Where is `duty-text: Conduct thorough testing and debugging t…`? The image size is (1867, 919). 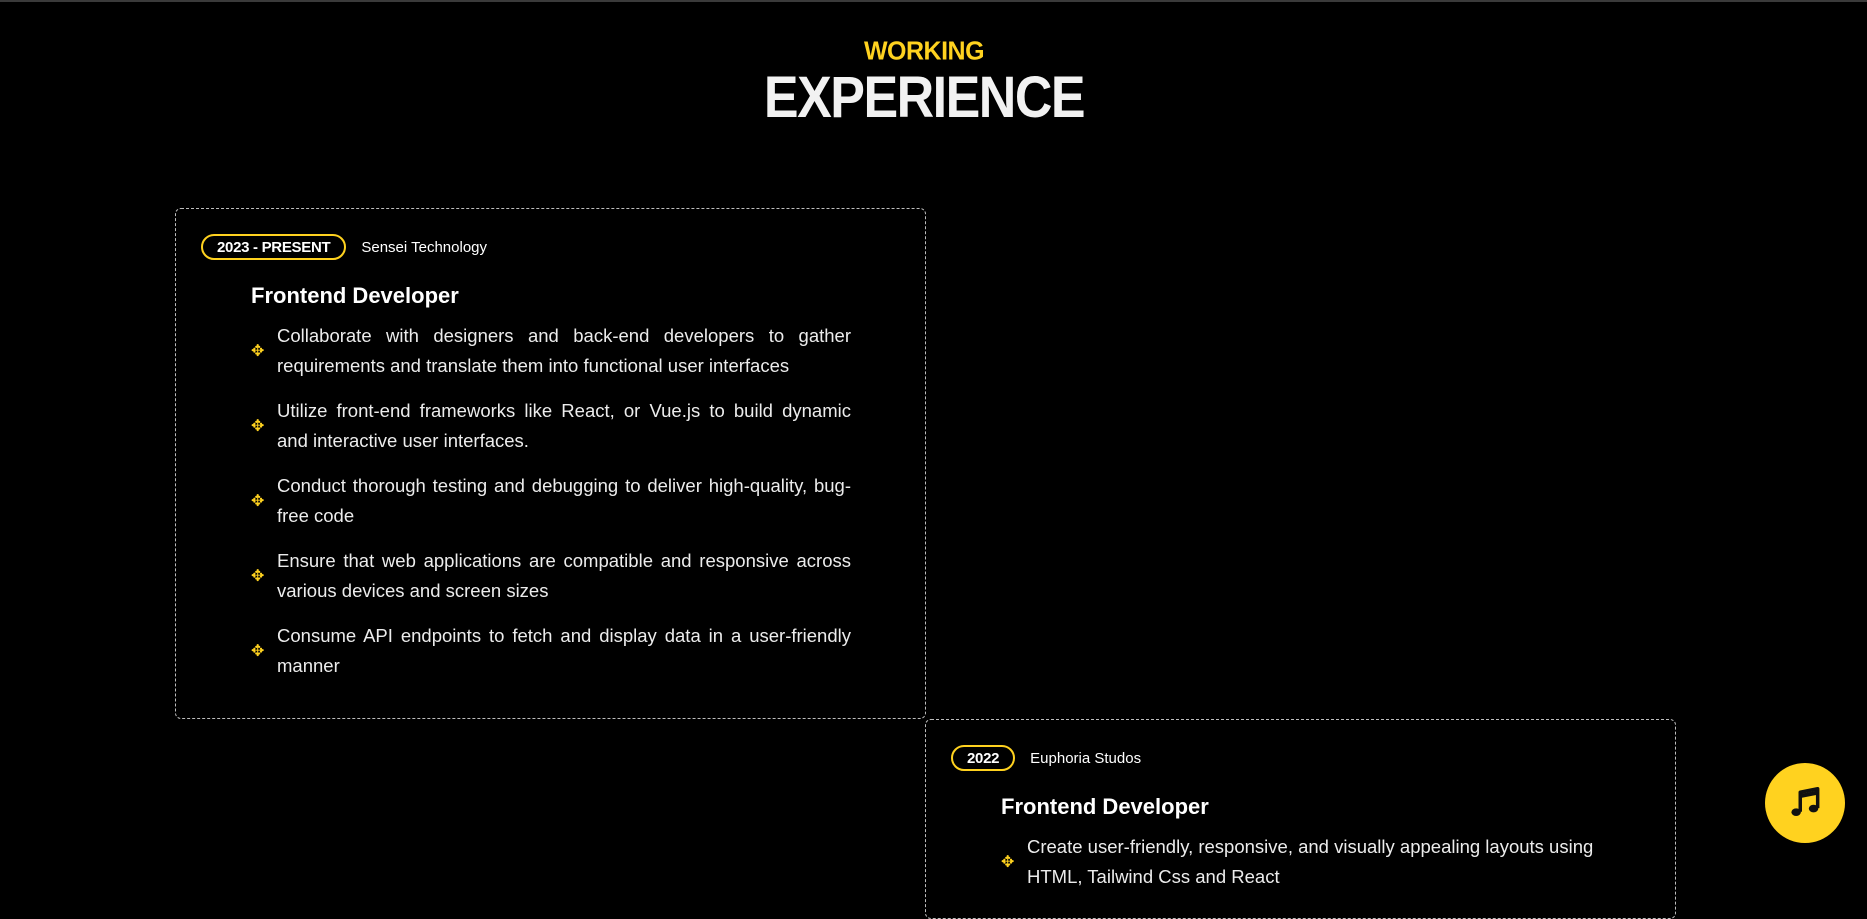 duty-text: Conduct thorough testing and debugging t… is located at coordinates (564, 500).